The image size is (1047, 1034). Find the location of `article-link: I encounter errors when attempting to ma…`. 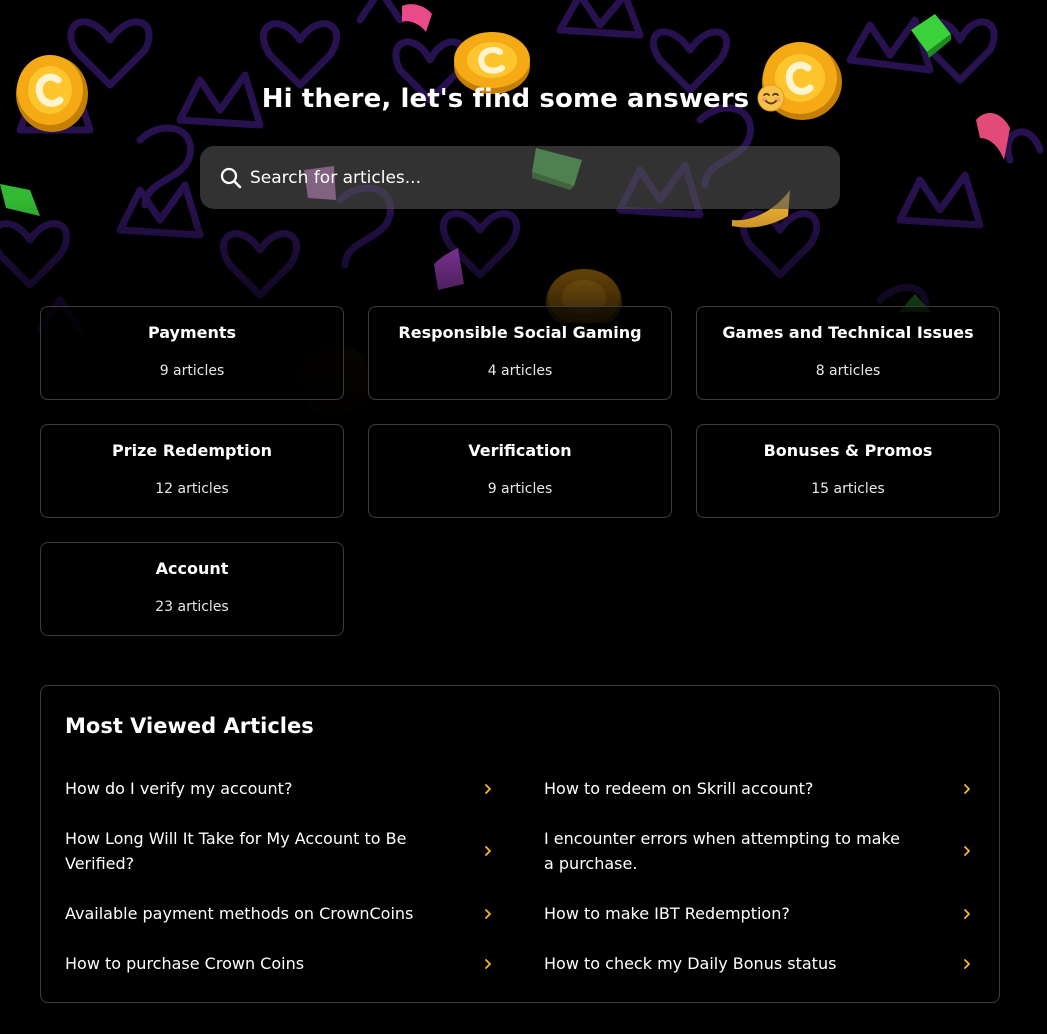

article-link: I encounter errors when attempting to ma… is located at coordinates (759, 851).